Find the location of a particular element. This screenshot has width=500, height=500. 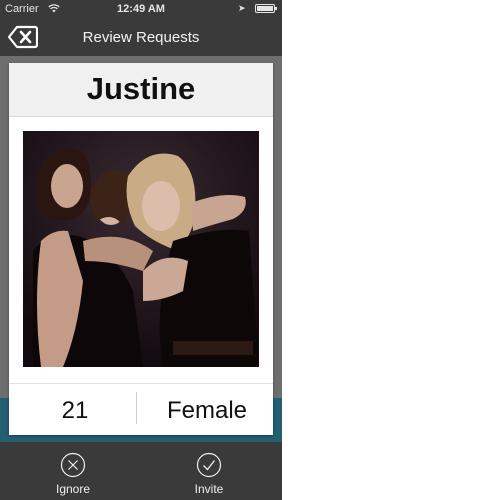

nav-bar: Review Requests is located at coordinates (141, 37).